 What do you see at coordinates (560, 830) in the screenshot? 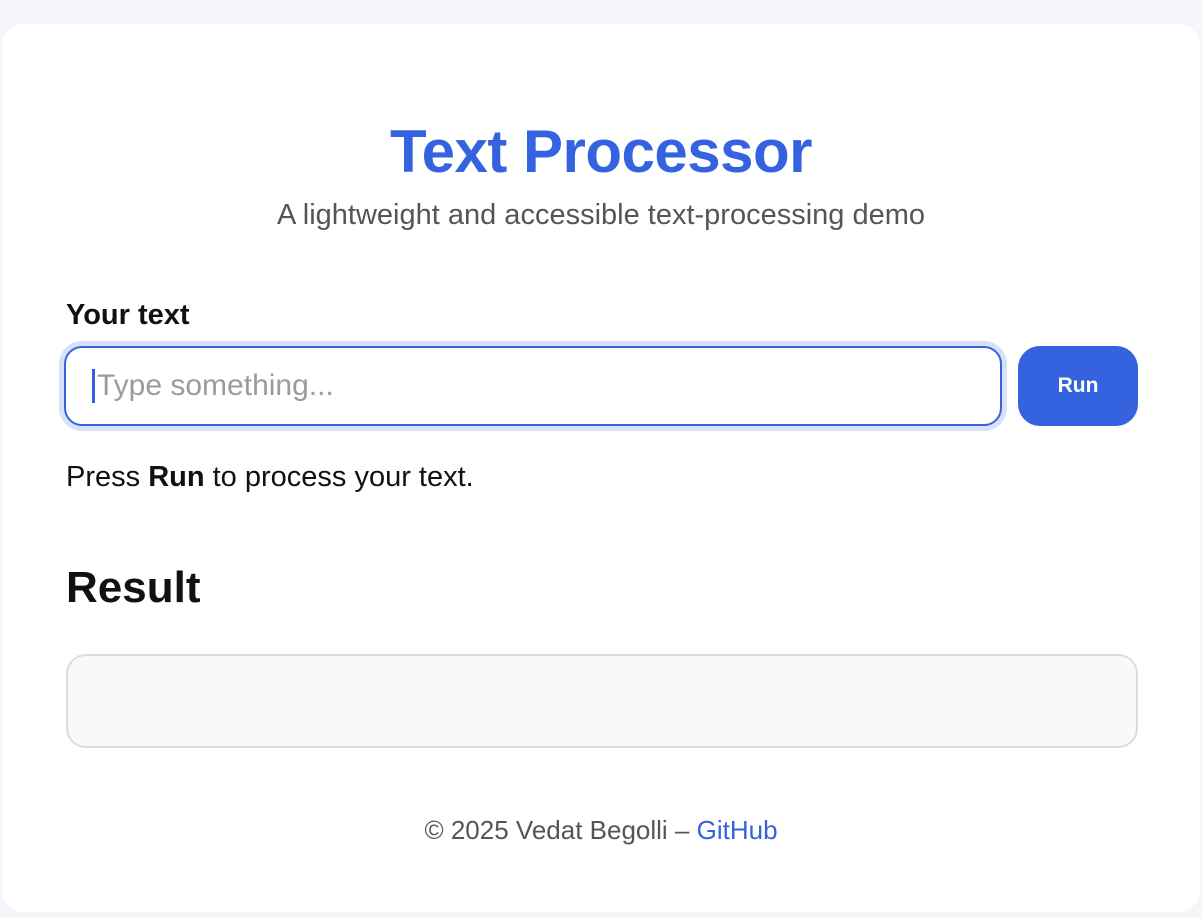
I see `footer-copyright: © 2025 Vedat Begolli –` at bounding box center [560, 830].